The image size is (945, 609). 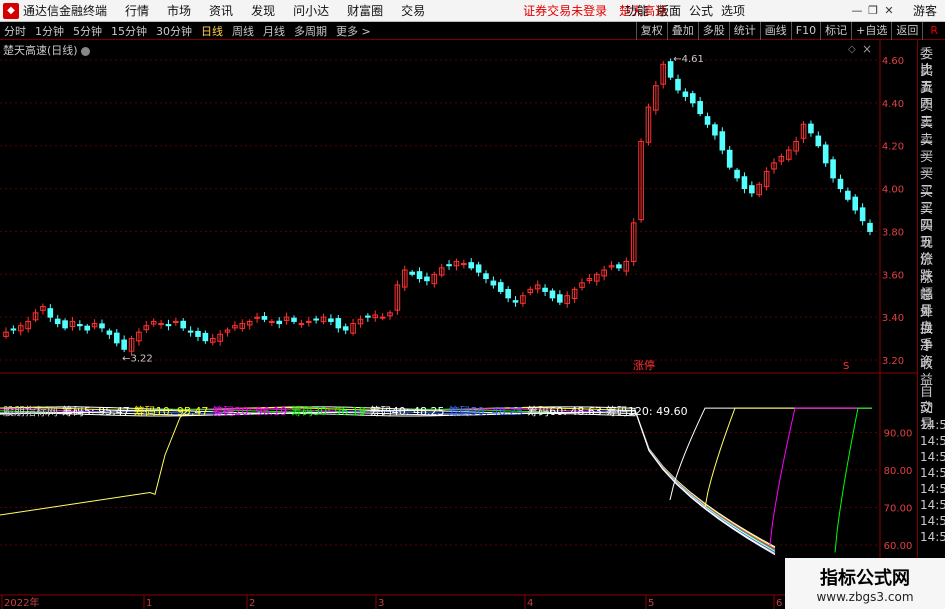 What do you see at coordinates (565, 10) in the screenshot?
I see `trade-login-notice: 证券交易未登录` at bounding box center [565, 10].